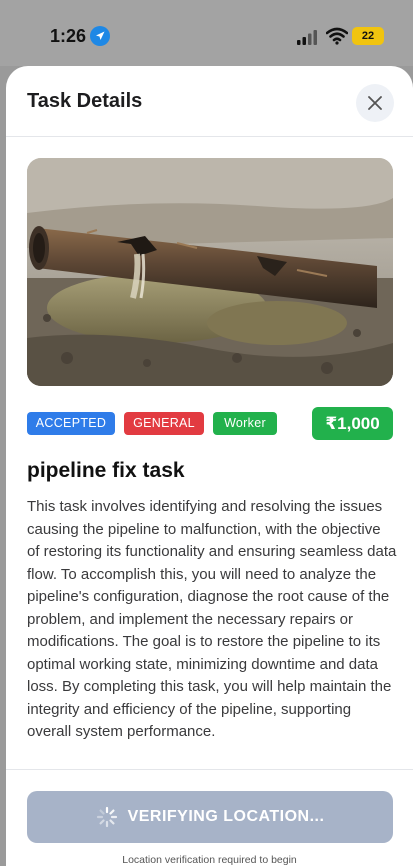 This screenshot has height=866, width=413. Describe the element at coordinates (308, 37) in the screenshot. I see `signal-icon` at that location.